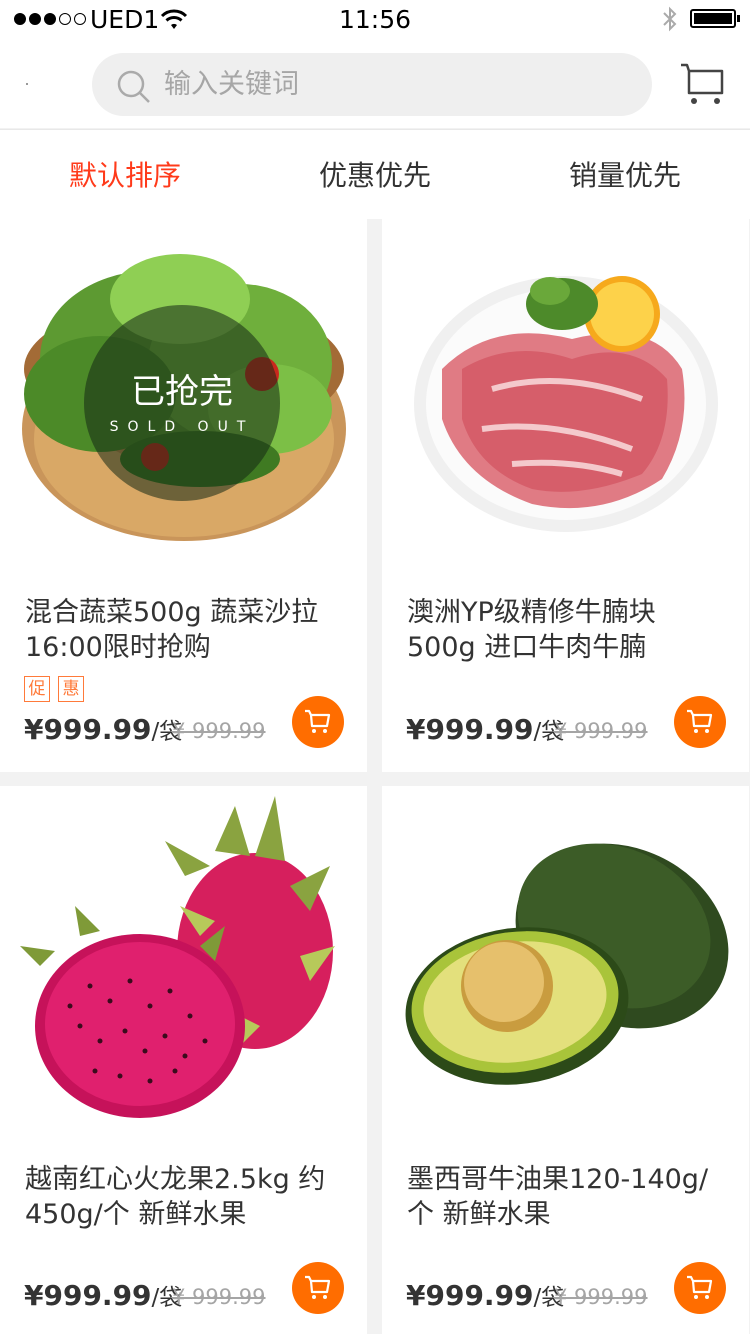 Image resolution: width=750 pixels, height=1334 pixels. I want to click on tab-sales-first: 销量优先, so click(625, 174).